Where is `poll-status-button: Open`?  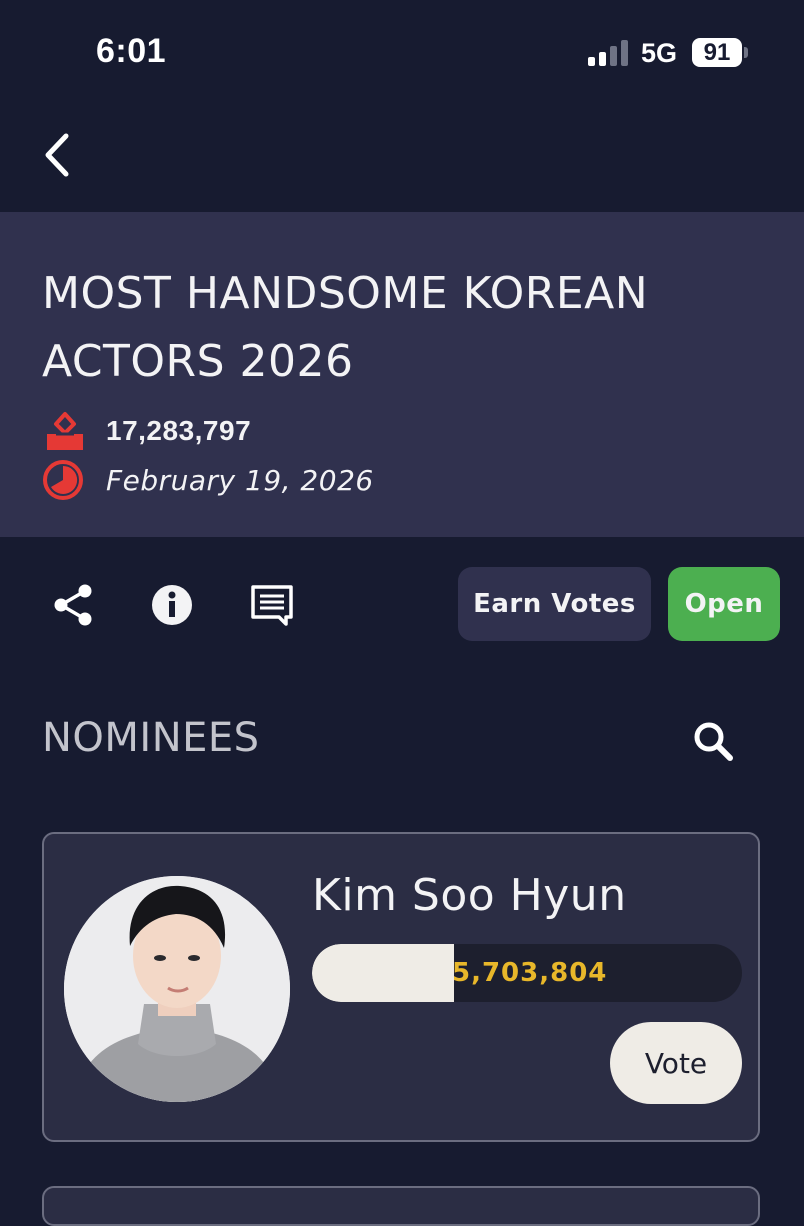 poll-status-button: Open is located at coordinates (724, 604).